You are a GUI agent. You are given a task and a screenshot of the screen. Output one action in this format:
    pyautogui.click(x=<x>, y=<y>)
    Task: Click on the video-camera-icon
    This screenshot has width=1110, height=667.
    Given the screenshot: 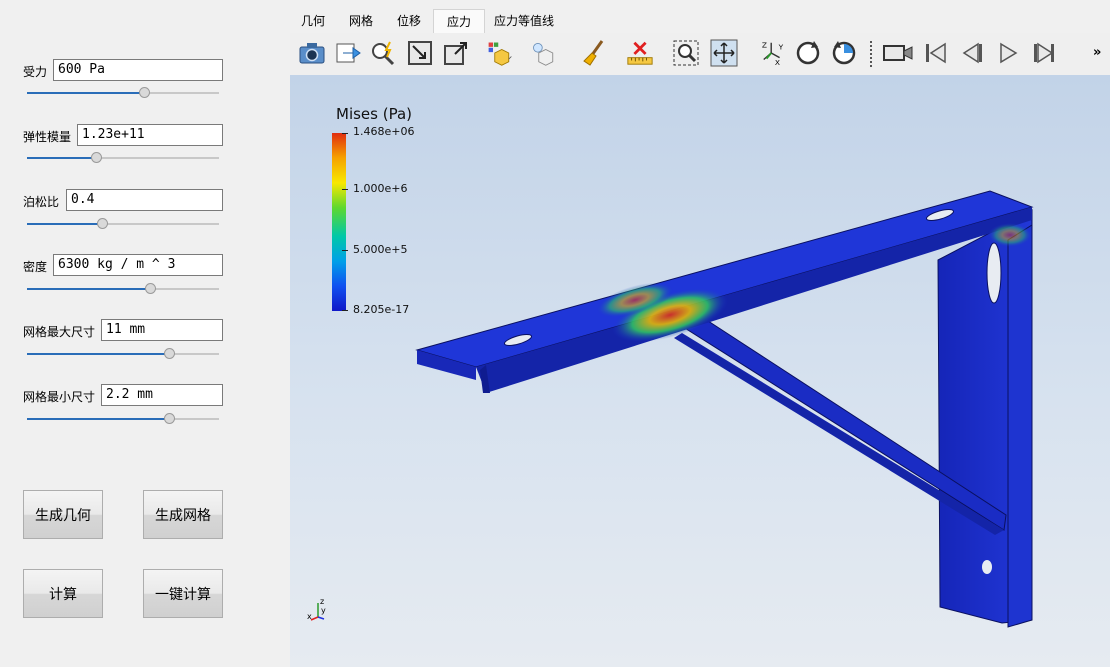 What is the action you would take?
    pyautogui.click(x=898, y=53)
    